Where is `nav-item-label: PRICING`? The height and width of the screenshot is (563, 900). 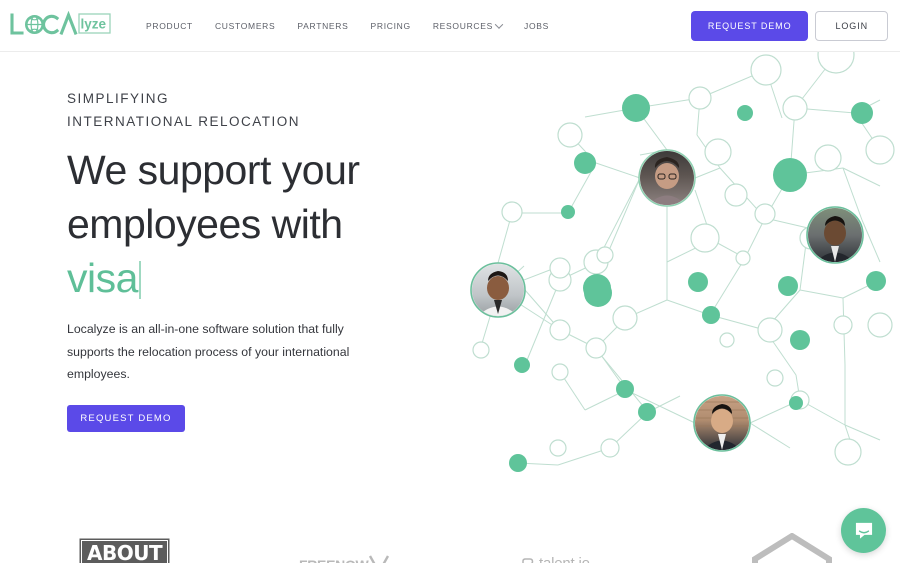 nav-item-label: PRICING is located at coordinates (390, 25).